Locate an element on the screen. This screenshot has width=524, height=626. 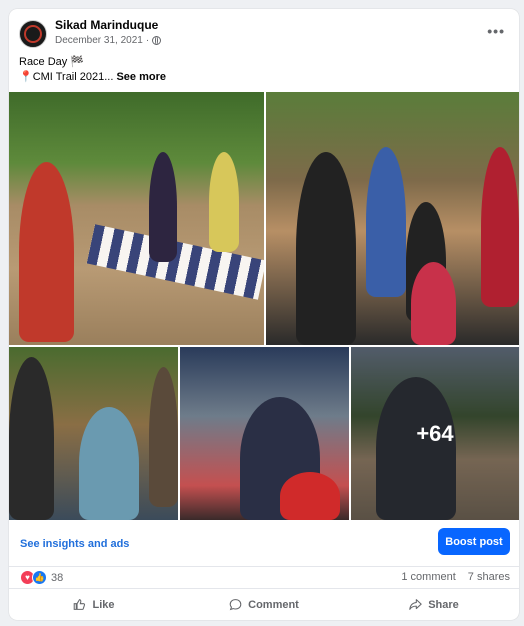
page-avatar is located at coordinates (33, 34).